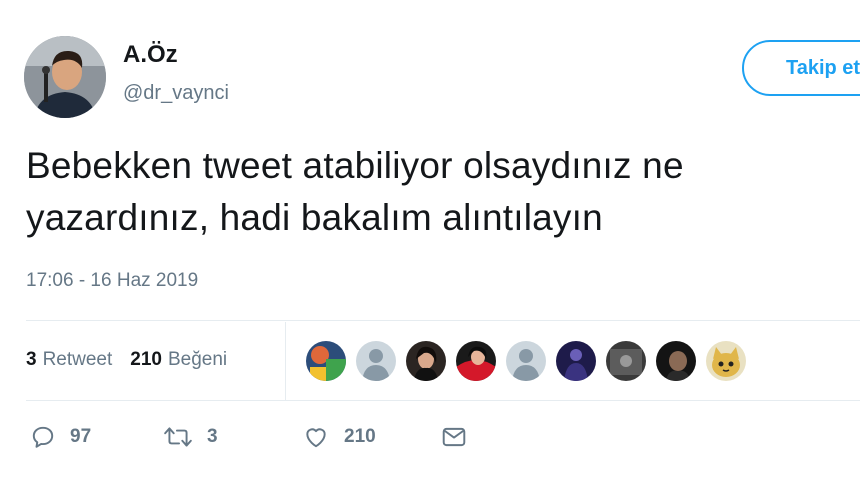  I want to click on user-handle: @dr_vaynci, so click(176, 93).